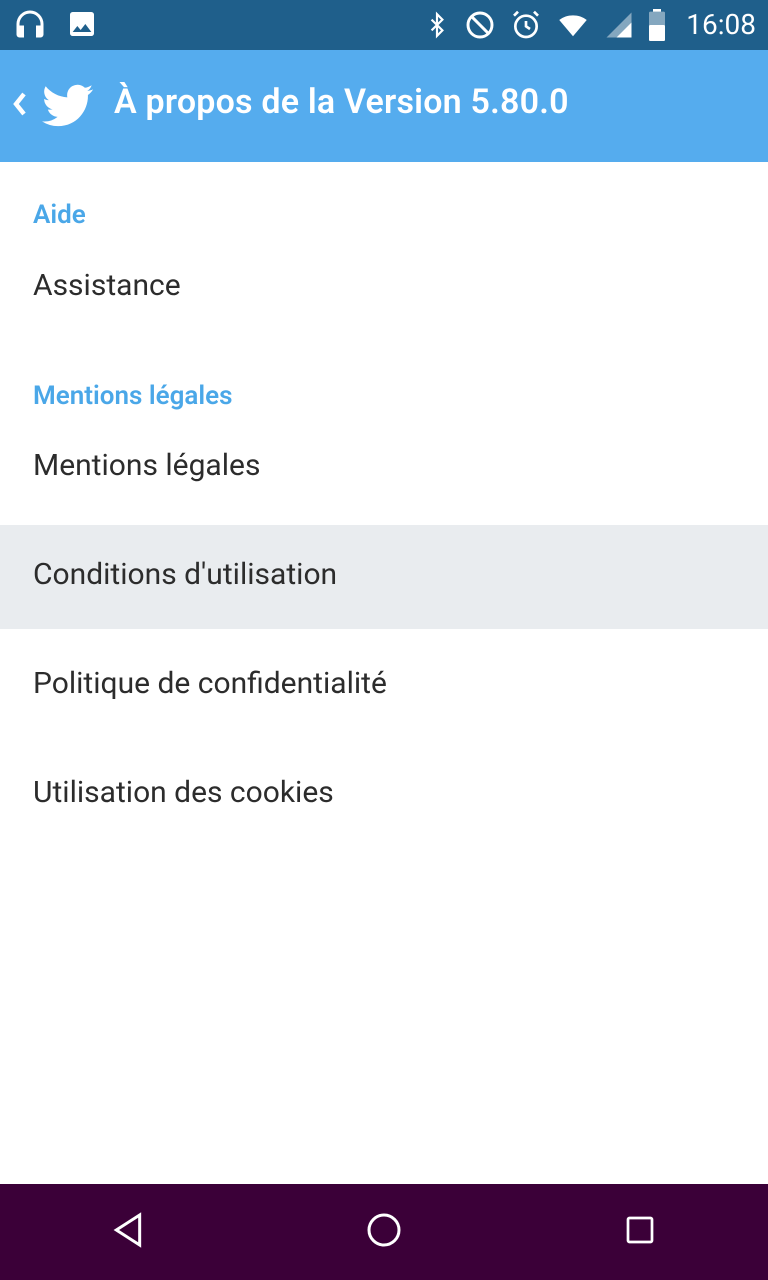 This screenshot has width=768, height=1280. I want to click on do-not-disturb-icon, so click(480, 25).